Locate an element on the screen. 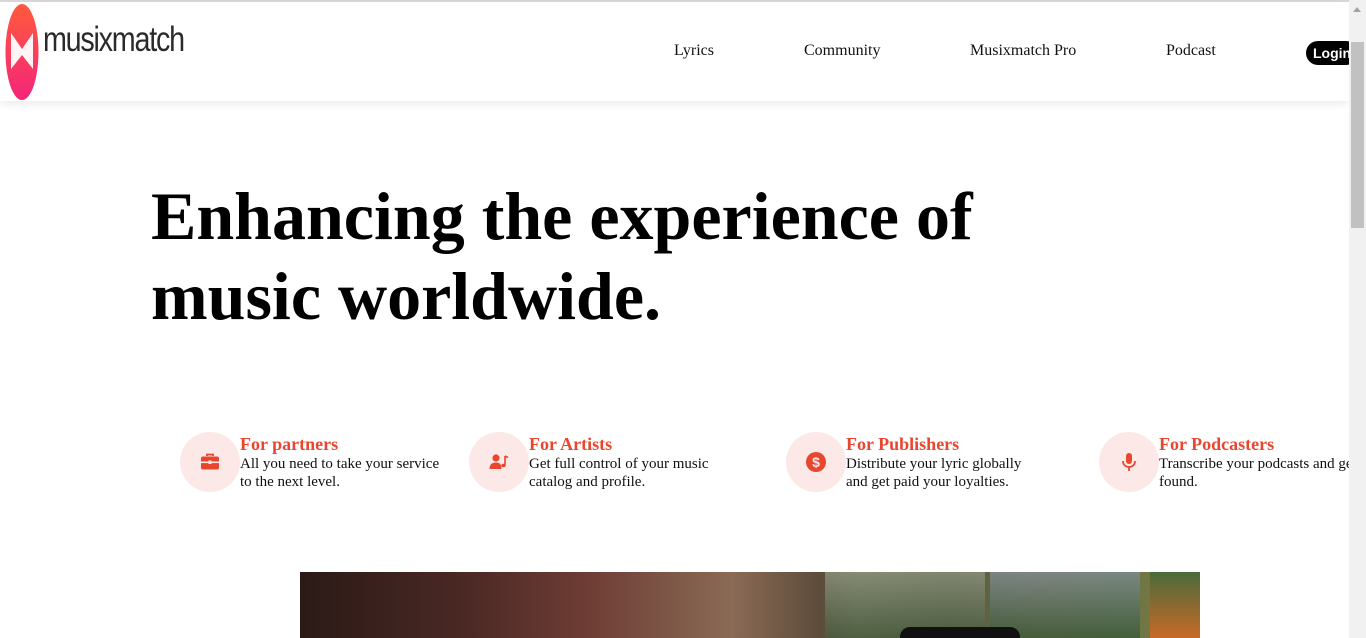 The height and width of the screenshot is (638, 1366). dollar-icon: $ is located at coordinates (816, 462).